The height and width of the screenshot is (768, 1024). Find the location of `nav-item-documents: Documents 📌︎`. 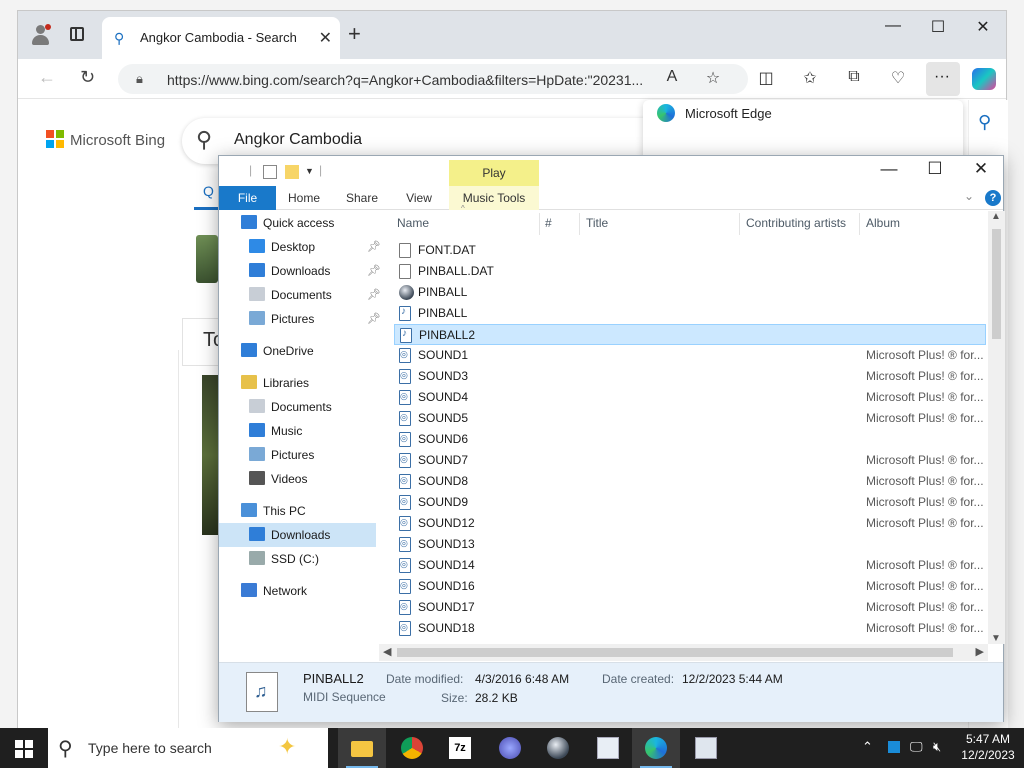

nav-item-documents: Documents 📌︎ is located at coordinates (315, 295).